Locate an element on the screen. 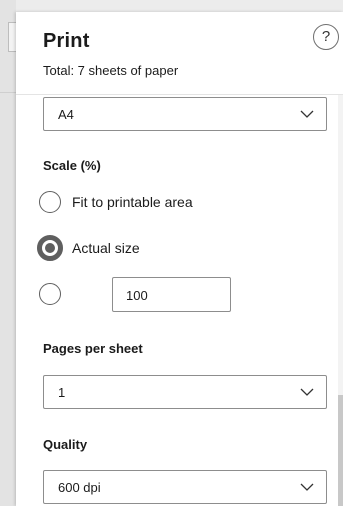 Image resolution: width=343 pixels, height=506 pixels. pages-per-sheet-value: 1 is located at coordinates (62, 392).